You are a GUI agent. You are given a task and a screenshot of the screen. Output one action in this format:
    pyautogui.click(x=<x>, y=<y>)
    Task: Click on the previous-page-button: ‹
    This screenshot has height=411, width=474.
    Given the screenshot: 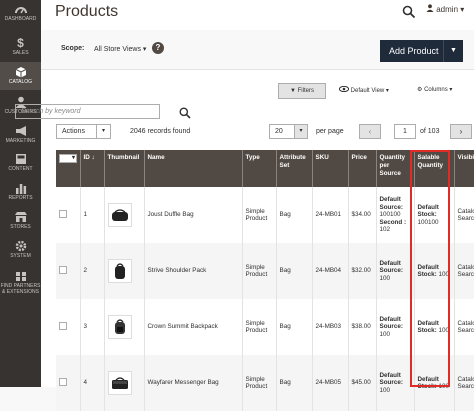 What is the action you would take?
    pyautogui.click(x=370, y=131)
    